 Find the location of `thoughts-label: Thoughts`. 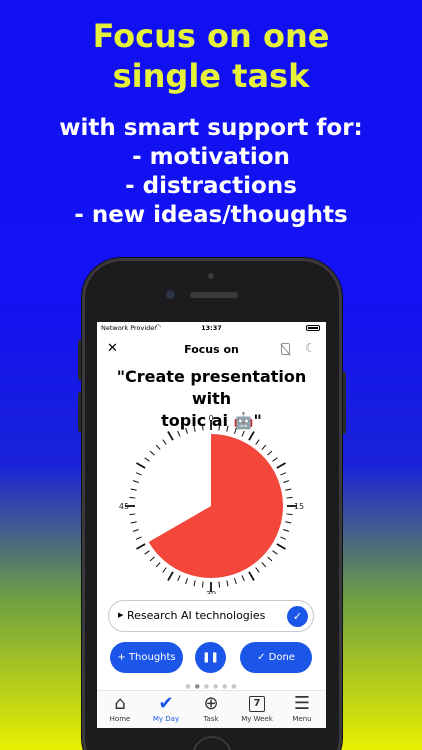

thoughts-label: Thoughts is located at coordinates (152, 657).